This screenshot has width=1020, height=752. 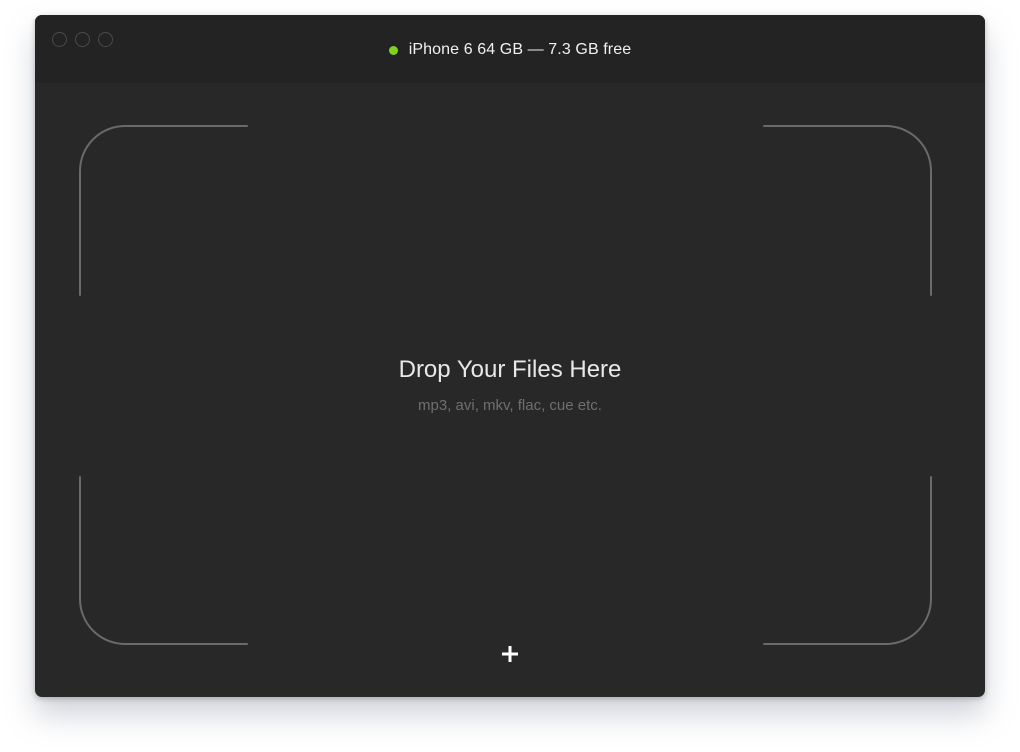 I want to click on drop-frame-corner-top-right, so click(x=847, y=210).